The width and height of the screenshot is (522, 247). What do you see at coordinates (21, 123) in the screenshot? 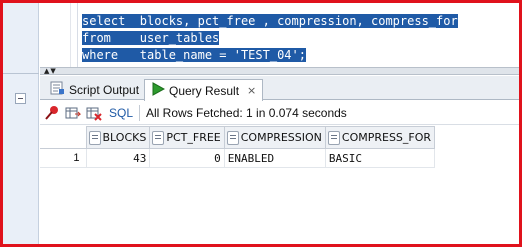
I see `left-panel-strip` at bounding box center [21, 123].